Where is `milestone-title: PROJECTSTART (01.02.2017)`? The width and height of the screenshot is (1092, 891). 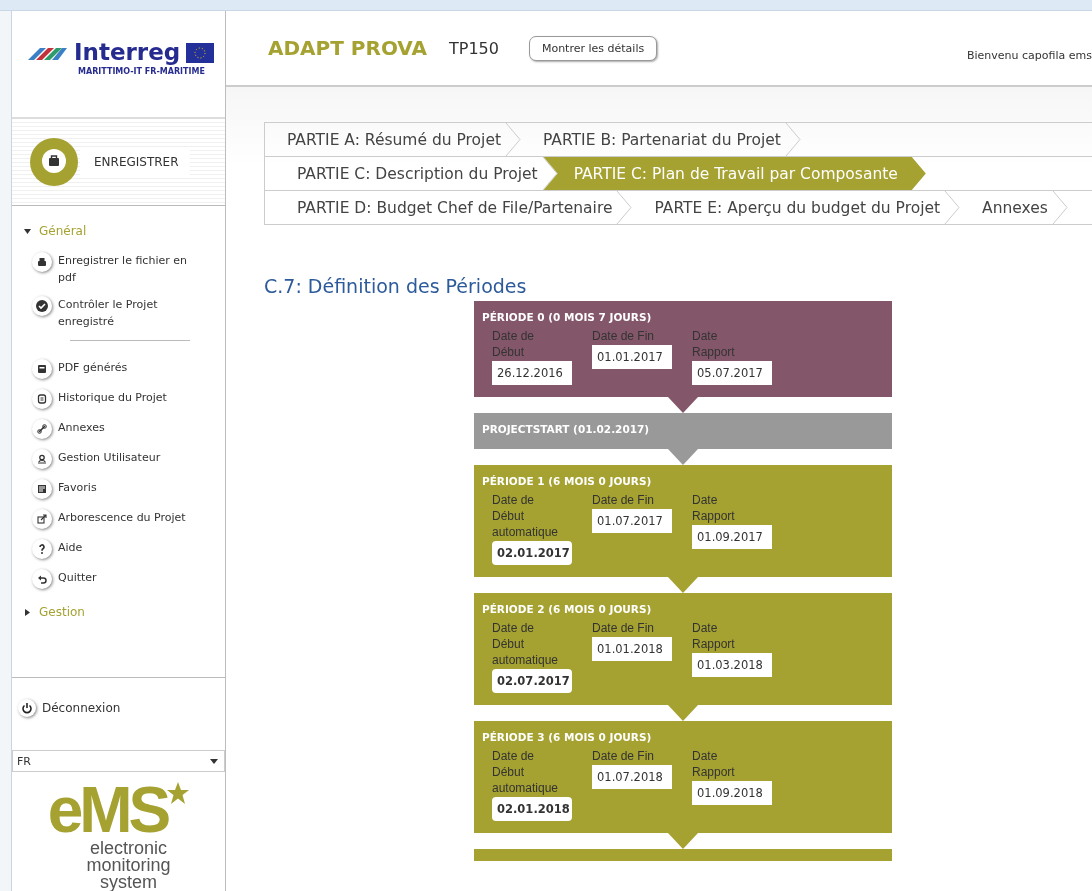 milestone-title: PROJECTSTART (01.02.2017) is located at coordinates (566, 429).